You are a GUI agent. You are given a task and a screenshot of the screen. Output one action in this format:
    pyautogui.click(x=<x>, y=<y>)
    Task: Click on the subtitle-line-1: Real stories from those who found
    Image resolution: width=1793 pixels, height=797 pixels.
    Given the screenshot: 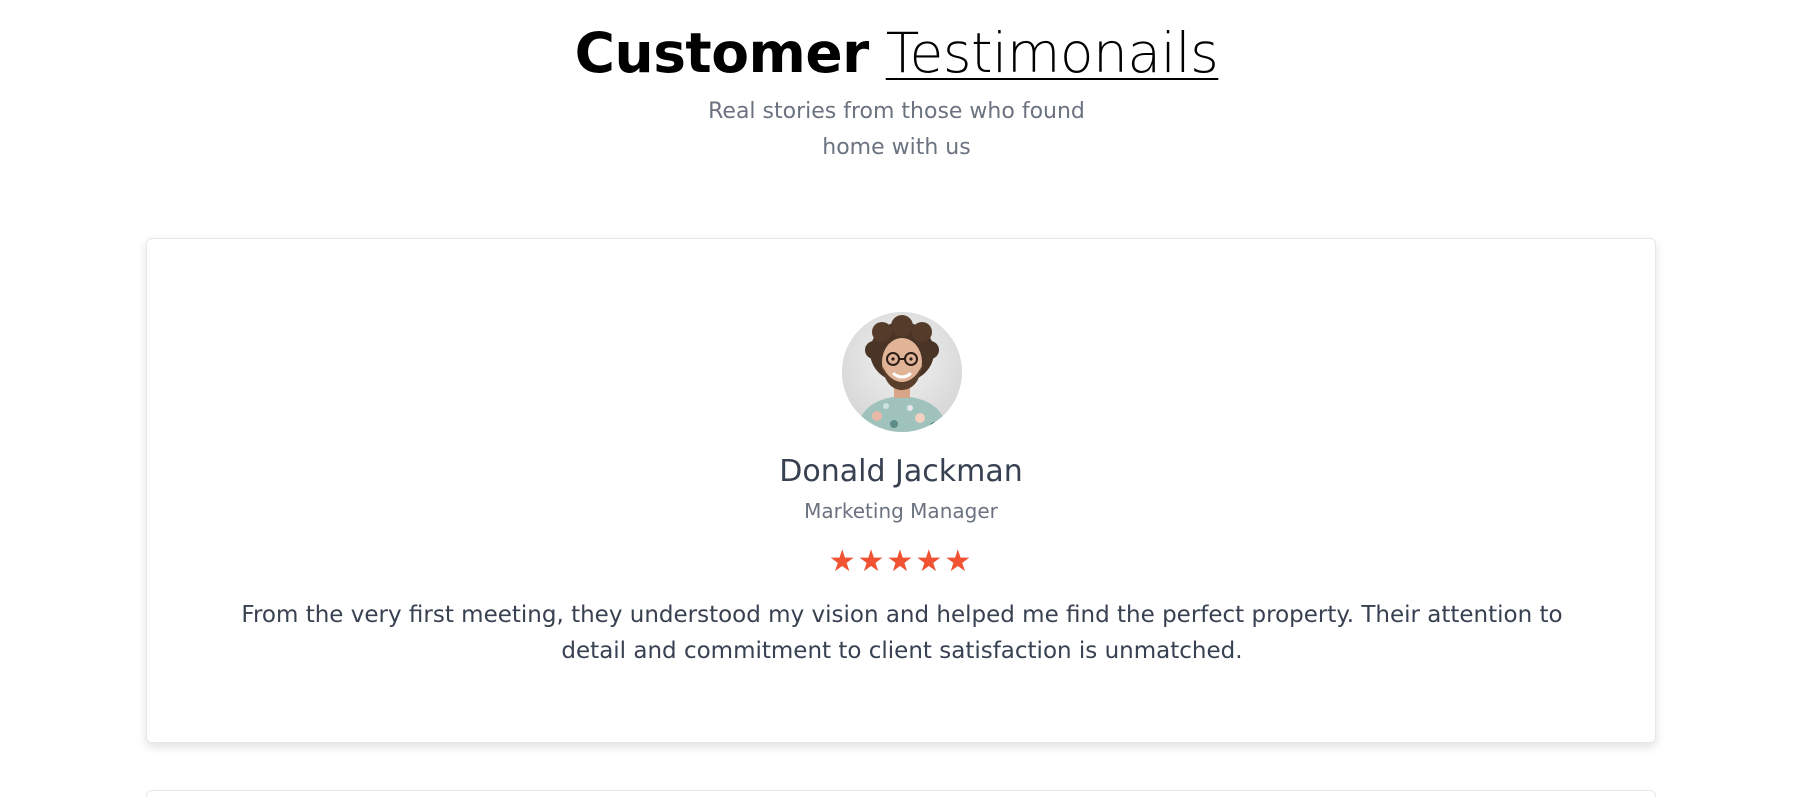 What is the action you would take?
    pyautogui.click(x=896, y=111)
    